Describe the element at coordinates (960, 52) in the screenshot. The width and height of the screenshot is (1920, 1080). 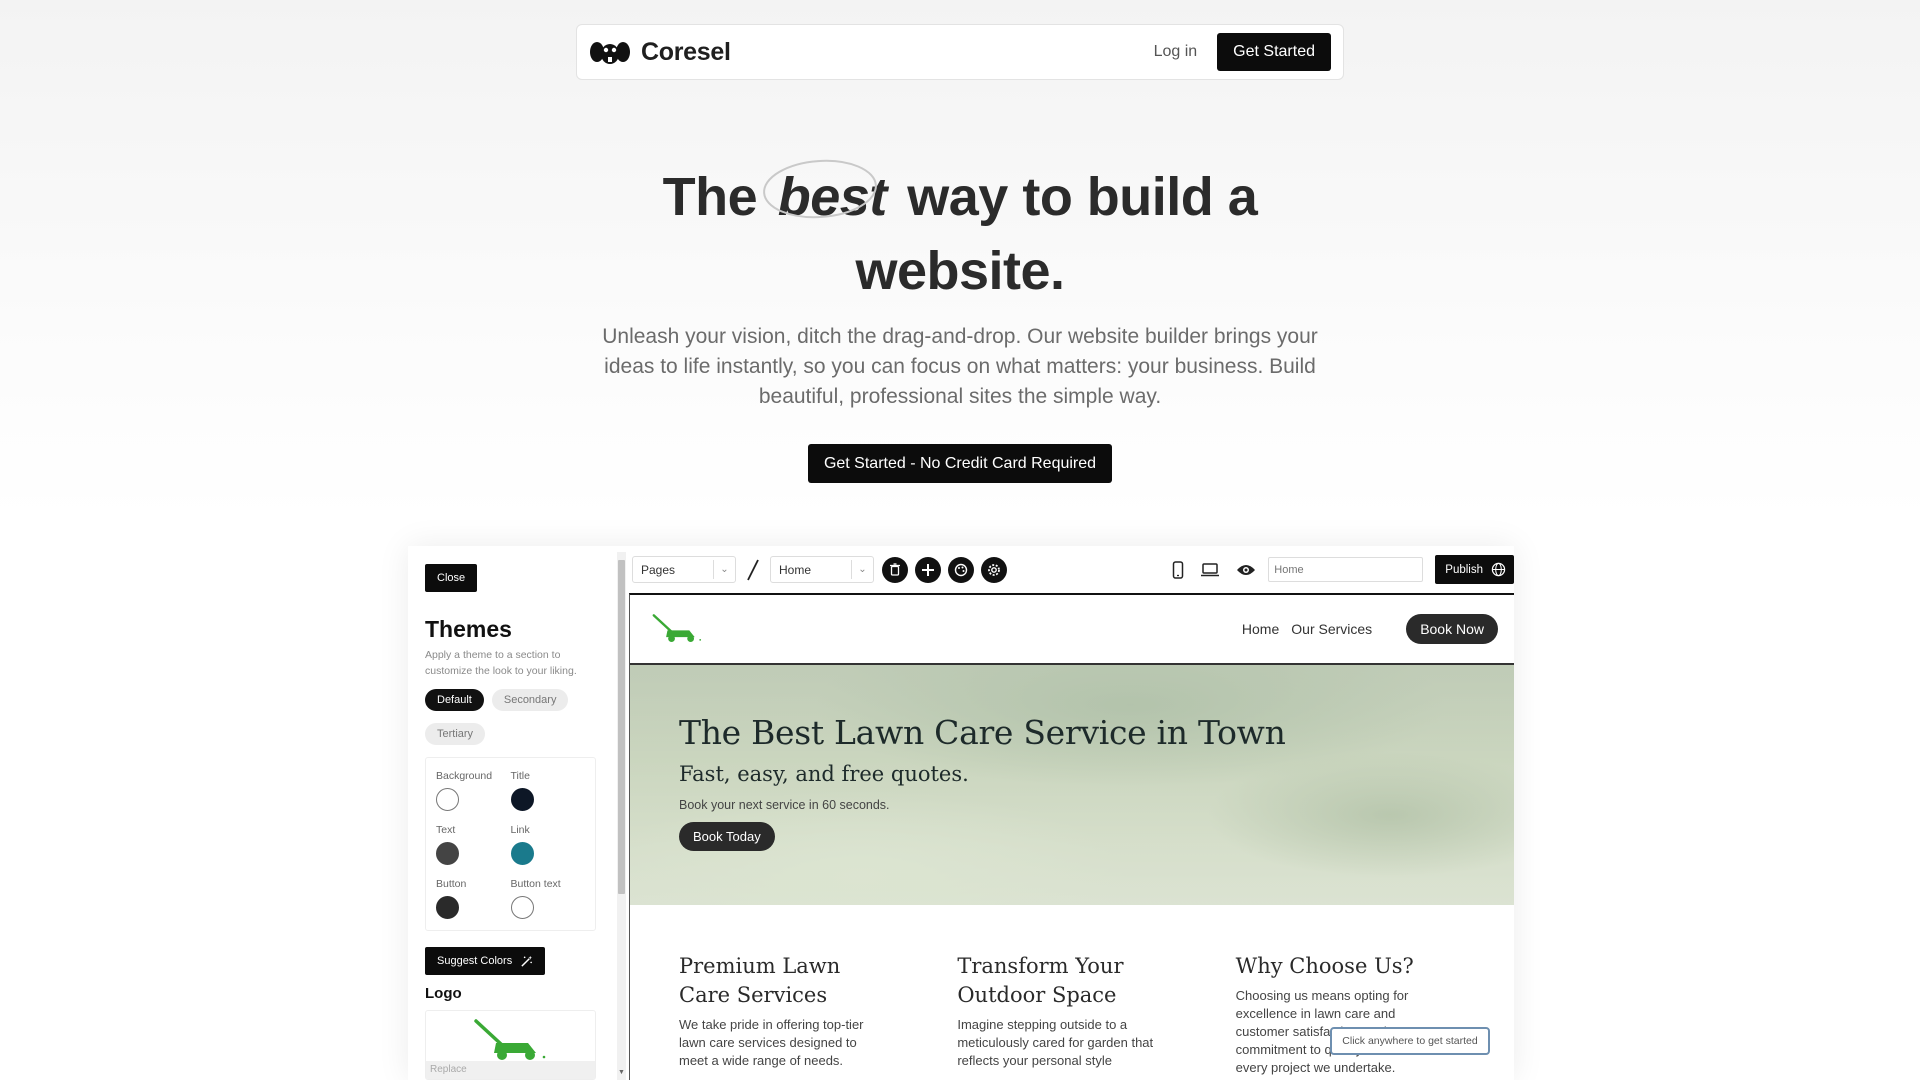
I see `top-navbar: Coresel Log in Get Started` at that location.